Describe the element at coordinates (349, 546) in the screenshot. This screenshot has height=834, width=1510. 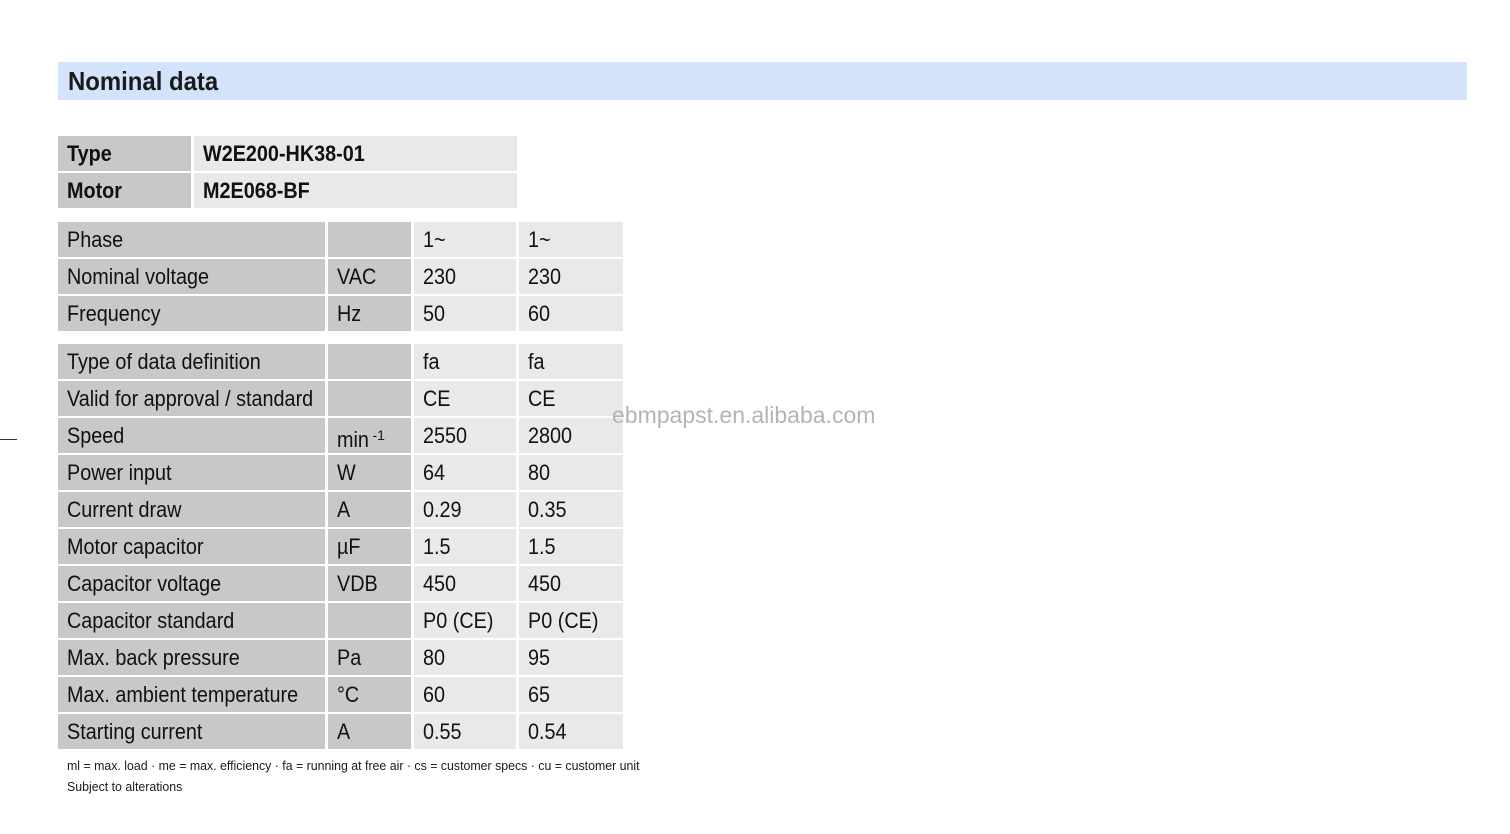
I see `spec-unit-text: µF` at that location.